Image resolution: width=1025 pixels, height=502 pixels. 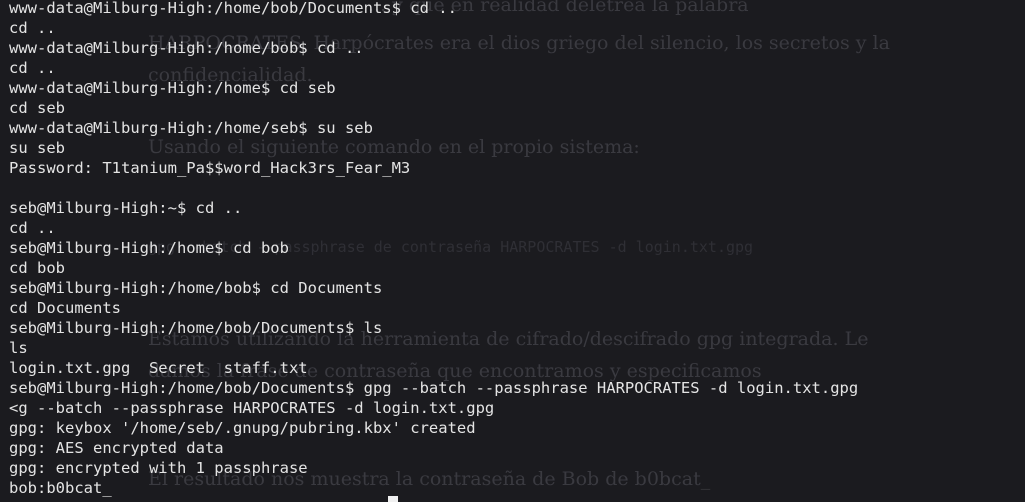 What do you see at coordinates (37, 268) in the screenshot?
I see `terminal-line: cd bob` at bounding box center [37, 268].